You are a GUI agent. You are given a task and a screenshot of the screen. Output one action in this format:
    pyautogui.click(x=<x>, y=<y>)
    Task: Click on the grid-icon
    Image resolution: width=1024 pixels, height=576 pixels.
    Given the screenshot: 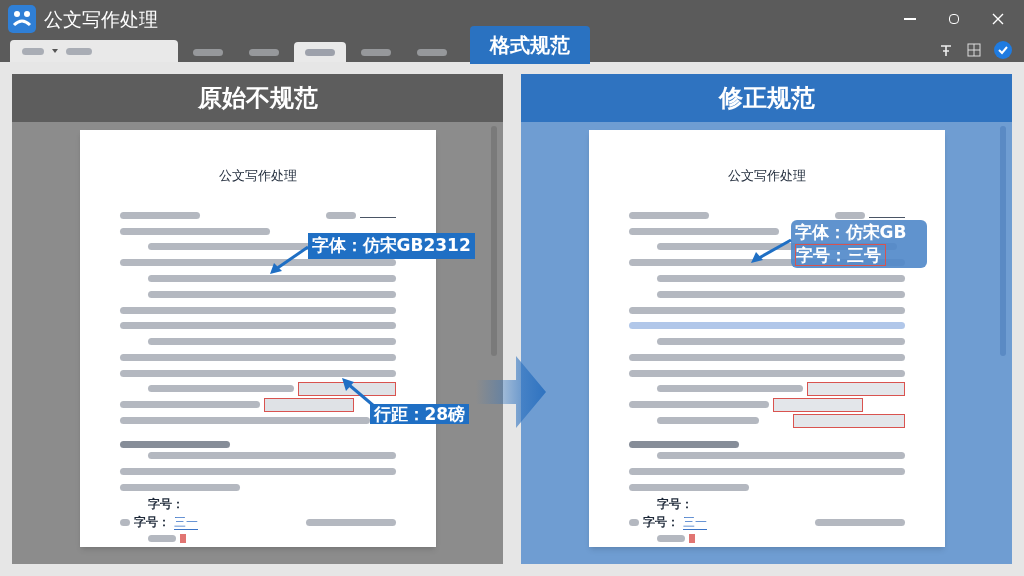 What is the action you would take?
    pyautogui.click(x=974, y=50)
    